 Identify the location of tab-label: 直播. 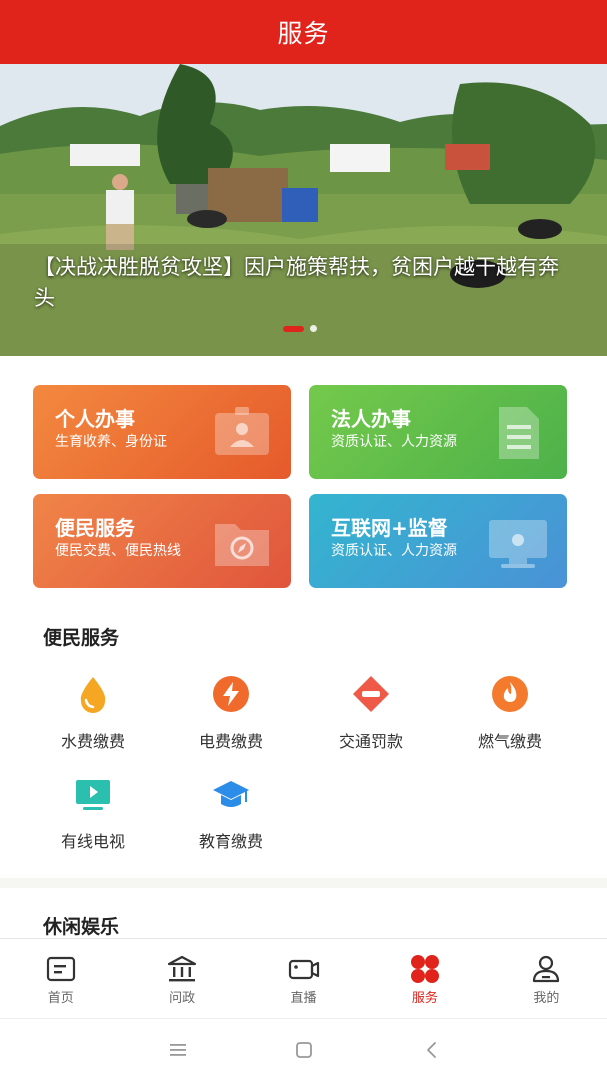
(303, 998).